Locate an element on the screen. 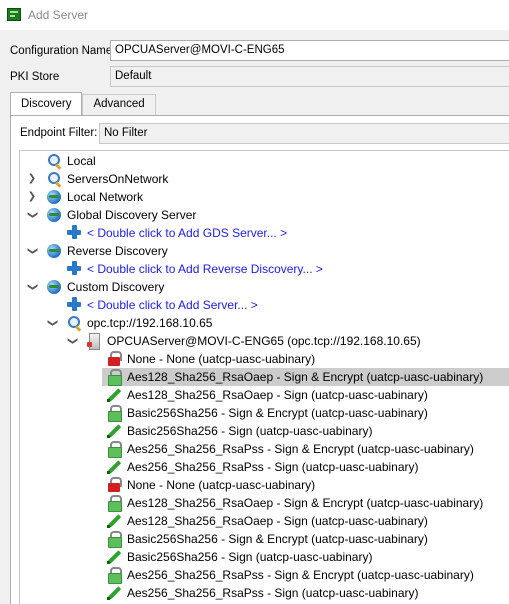 This screenshot has width=509, height=604. server-icon is located at coordinates (94, 341).